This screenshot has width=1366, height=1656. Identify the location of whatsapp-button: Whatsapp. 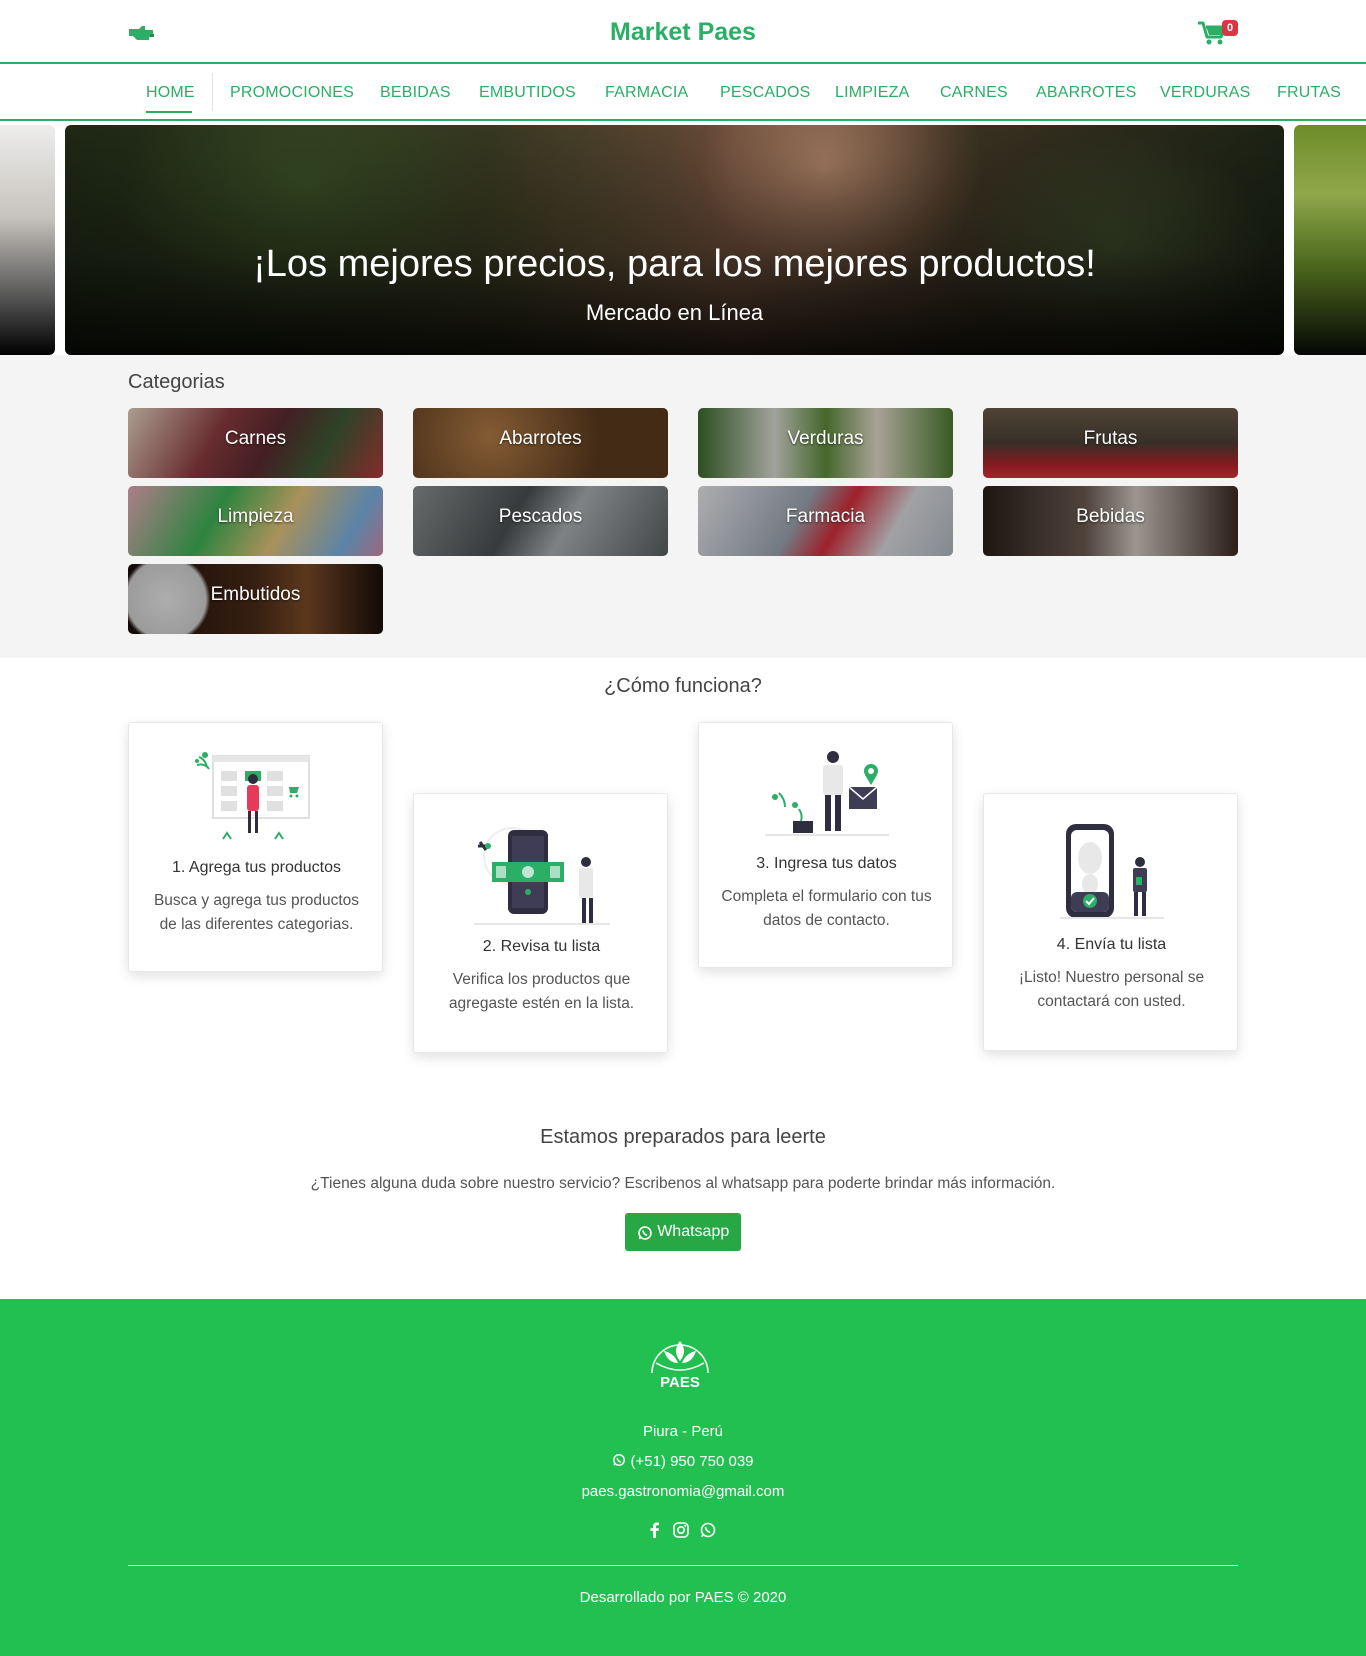
(683, 1232).